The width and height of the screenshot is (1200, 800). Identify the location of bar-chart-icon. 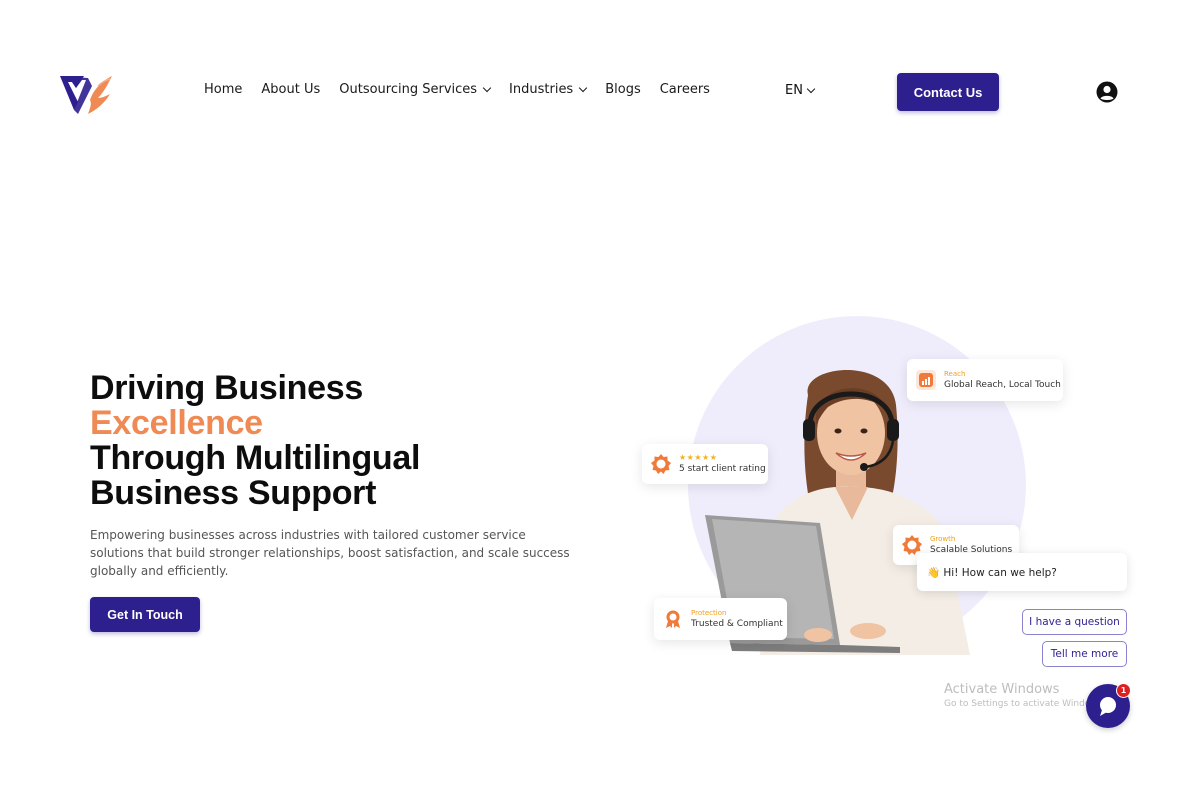
(926, 380).